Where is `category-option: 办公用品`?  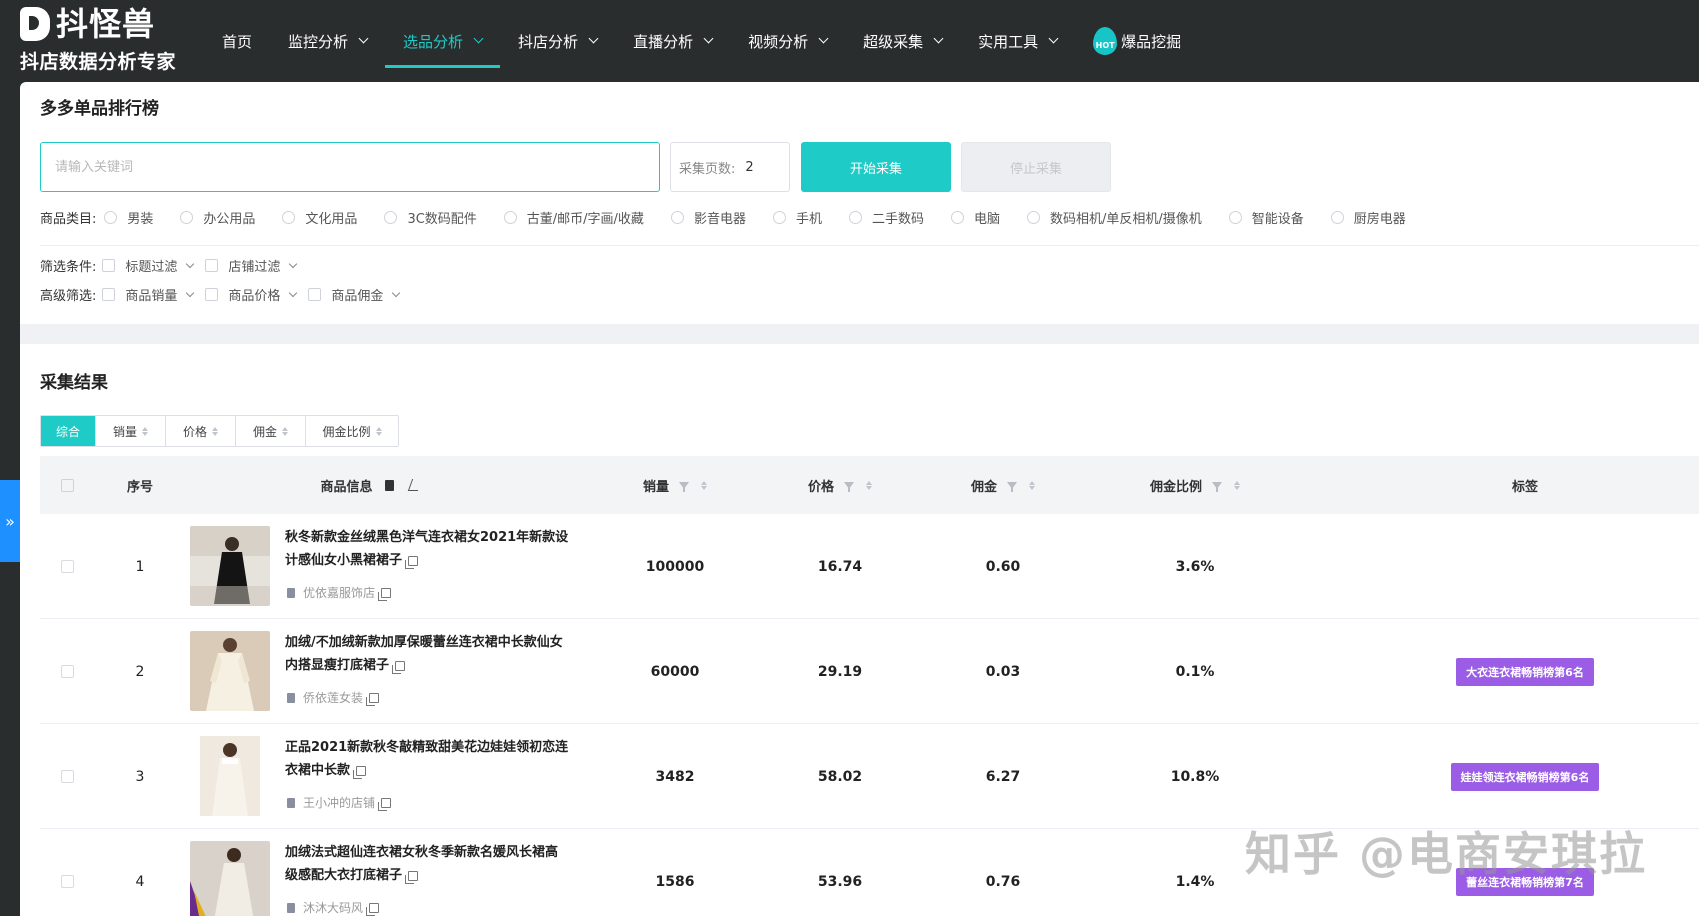 category-option: 办公用品 is located at coordinates (217, 217).